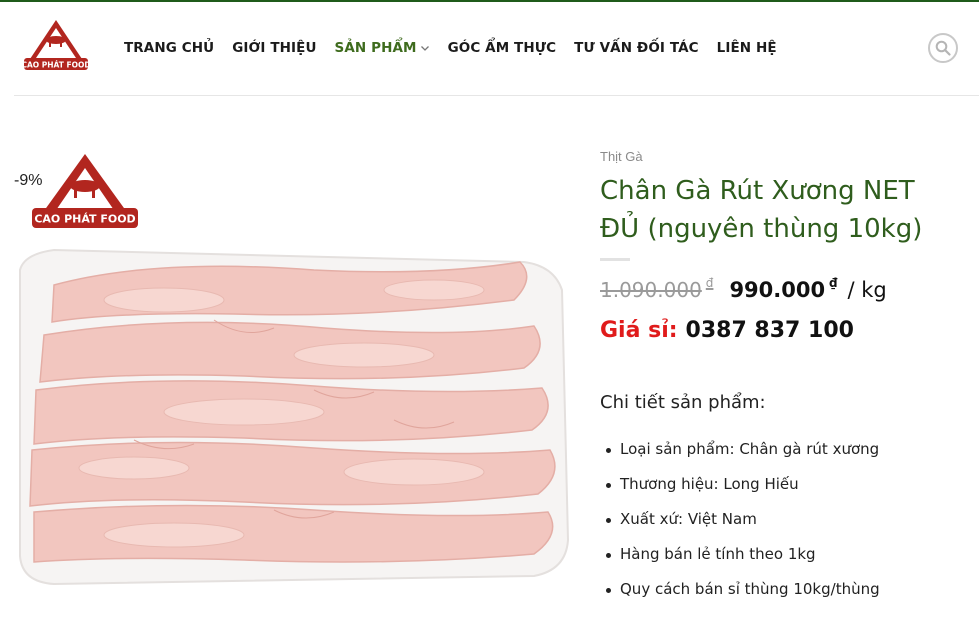 The height and width of the screenshot is (618, 979). I want to click on list-item: Xuất xứ: Việt Nam, so click(743, 527).